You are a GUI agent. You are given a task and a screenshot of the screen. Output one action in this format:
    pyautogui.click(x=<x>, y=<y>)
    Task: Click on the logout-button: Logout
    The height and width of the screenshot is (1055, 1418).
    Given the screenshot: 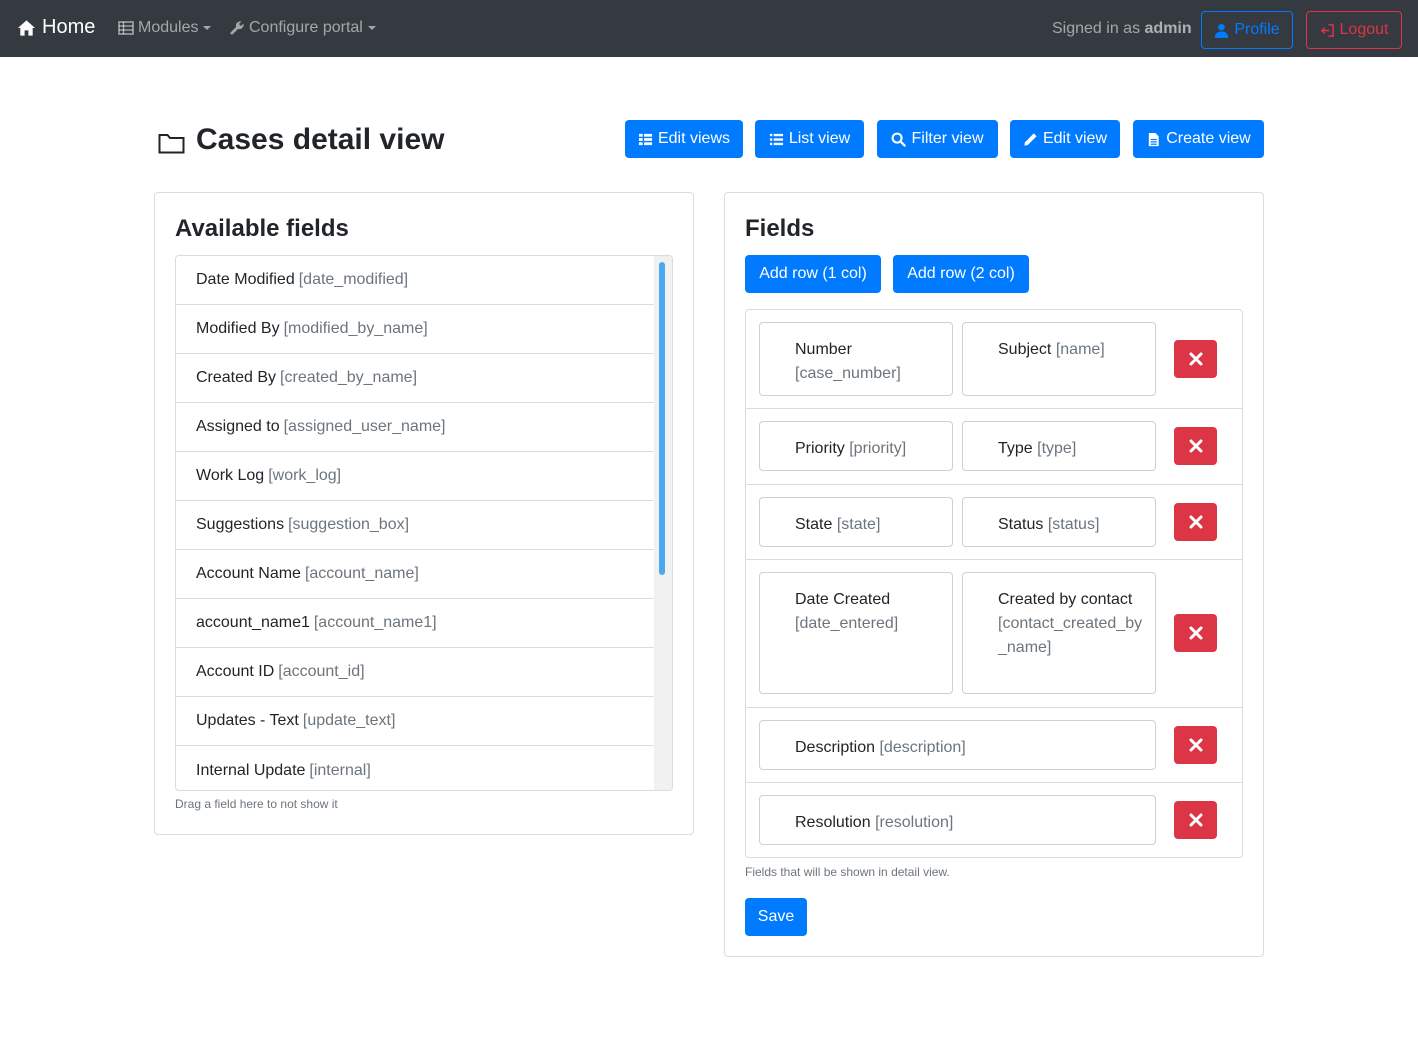 What is the action you would take?
    pyautogui.click(x=1354, y=30)
    